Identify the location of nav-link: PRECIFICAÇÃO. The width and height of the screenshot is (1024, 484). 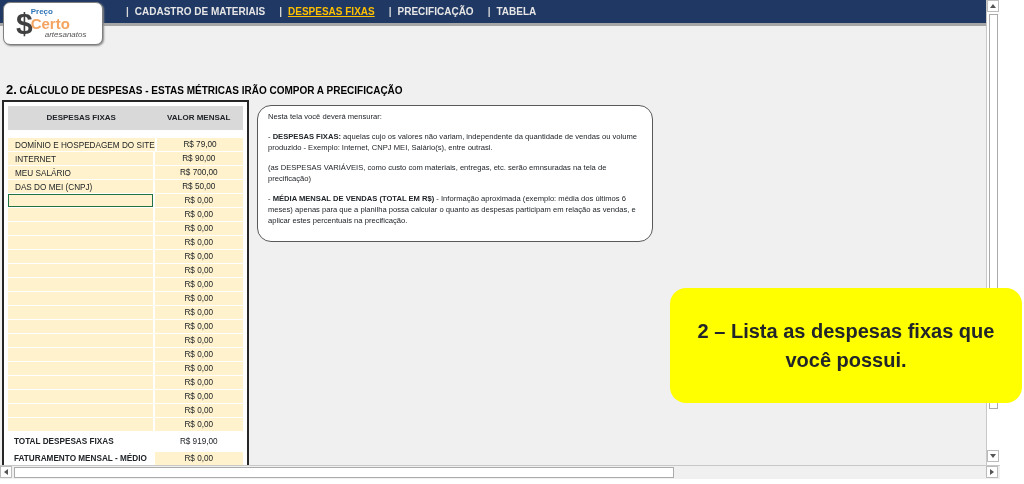
(435, 11).